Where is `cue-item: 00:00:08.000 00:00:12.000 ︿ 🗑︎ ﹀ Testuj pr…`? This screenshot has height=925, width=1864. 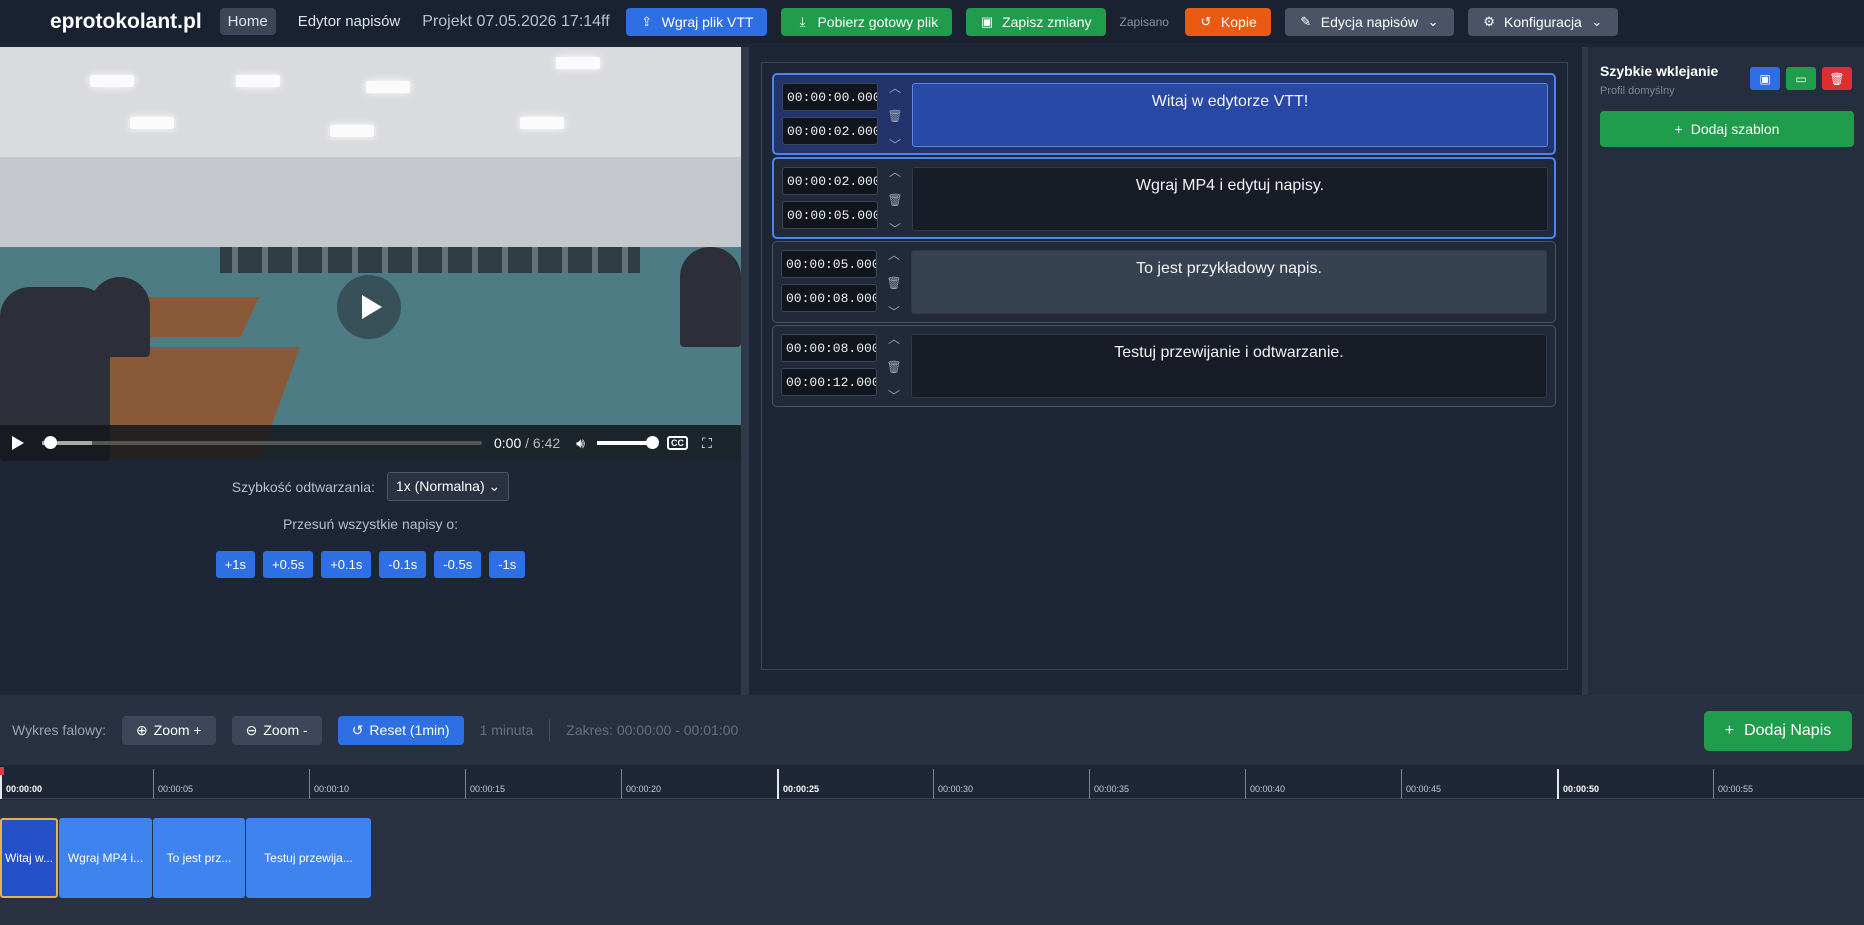 cue-item: 00:00:08.000 00:00:12.000 ︿ 🗑︎ ﹀ Testuj pr… is located at coordinates (1164, 366).